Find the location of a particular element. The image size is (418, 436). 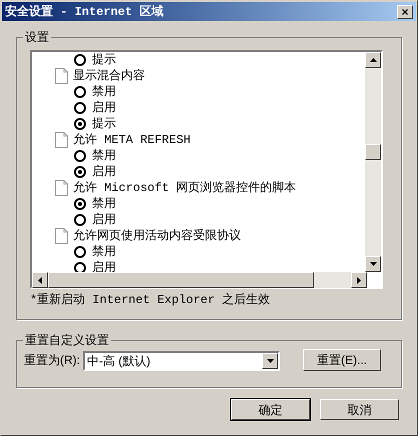

scroll-down-button is located at coordinates (373, 264).